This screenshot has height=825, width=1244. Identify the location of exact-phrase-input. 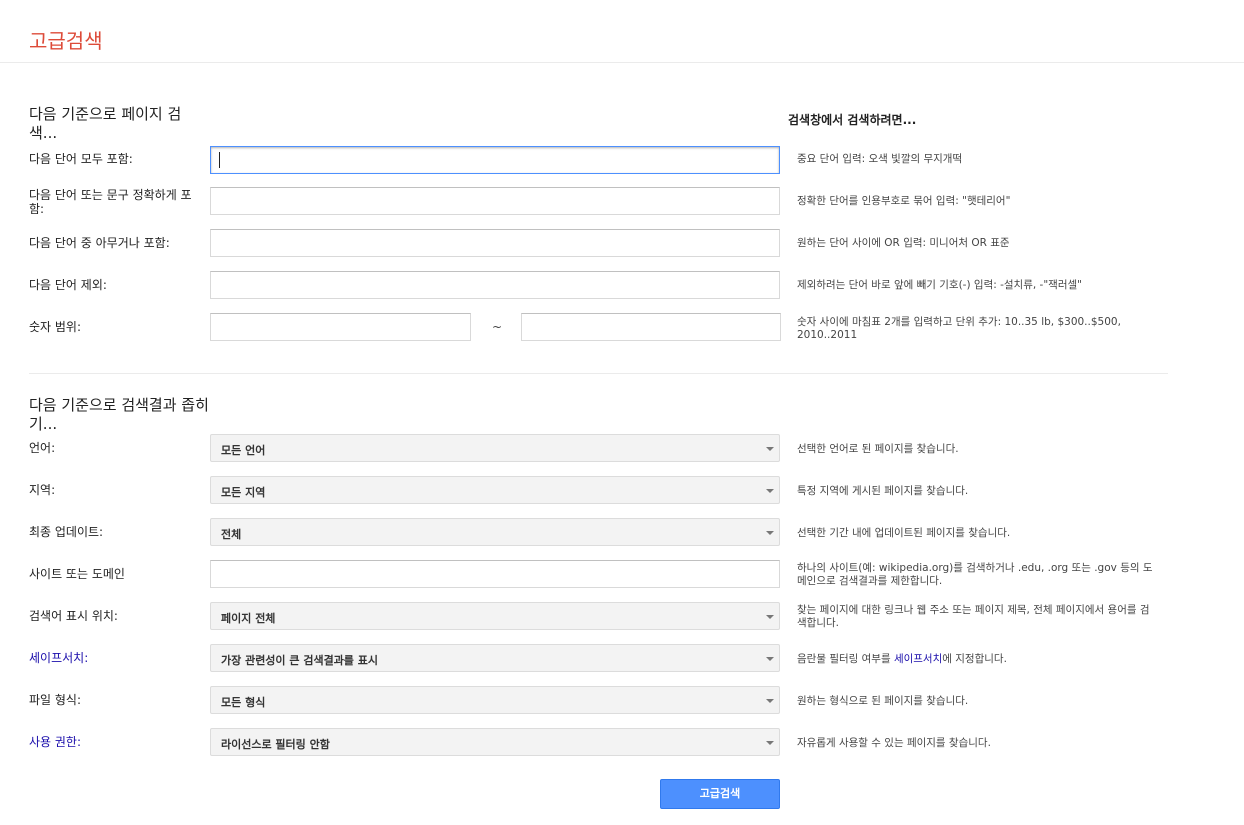
(495, 201).